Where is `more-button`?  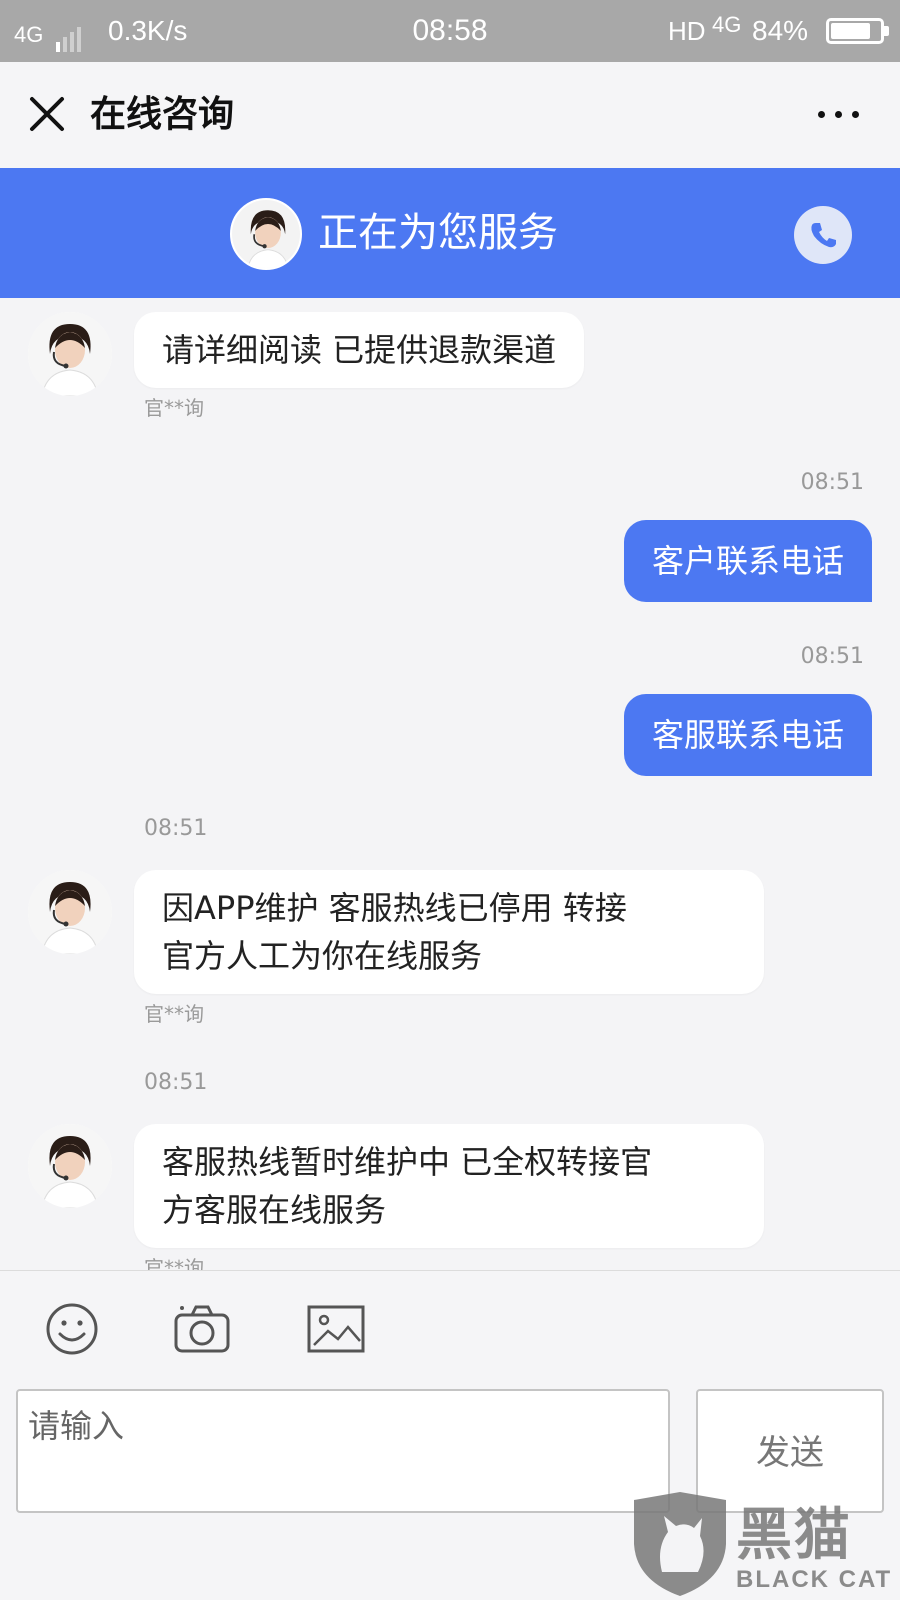
more-button is located at coordinates (838, 114).